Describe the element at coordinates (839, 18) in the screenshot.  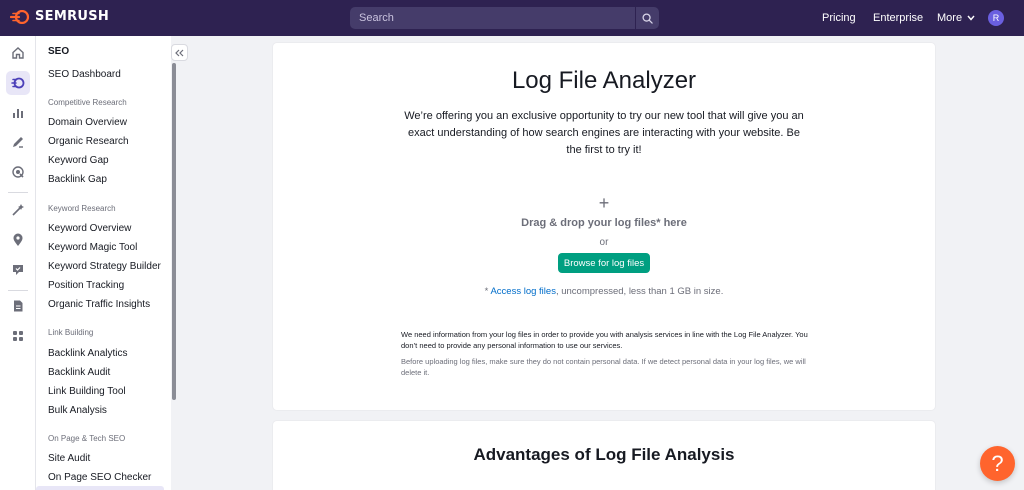
I see `nav-pricing: Pricing` at that location.